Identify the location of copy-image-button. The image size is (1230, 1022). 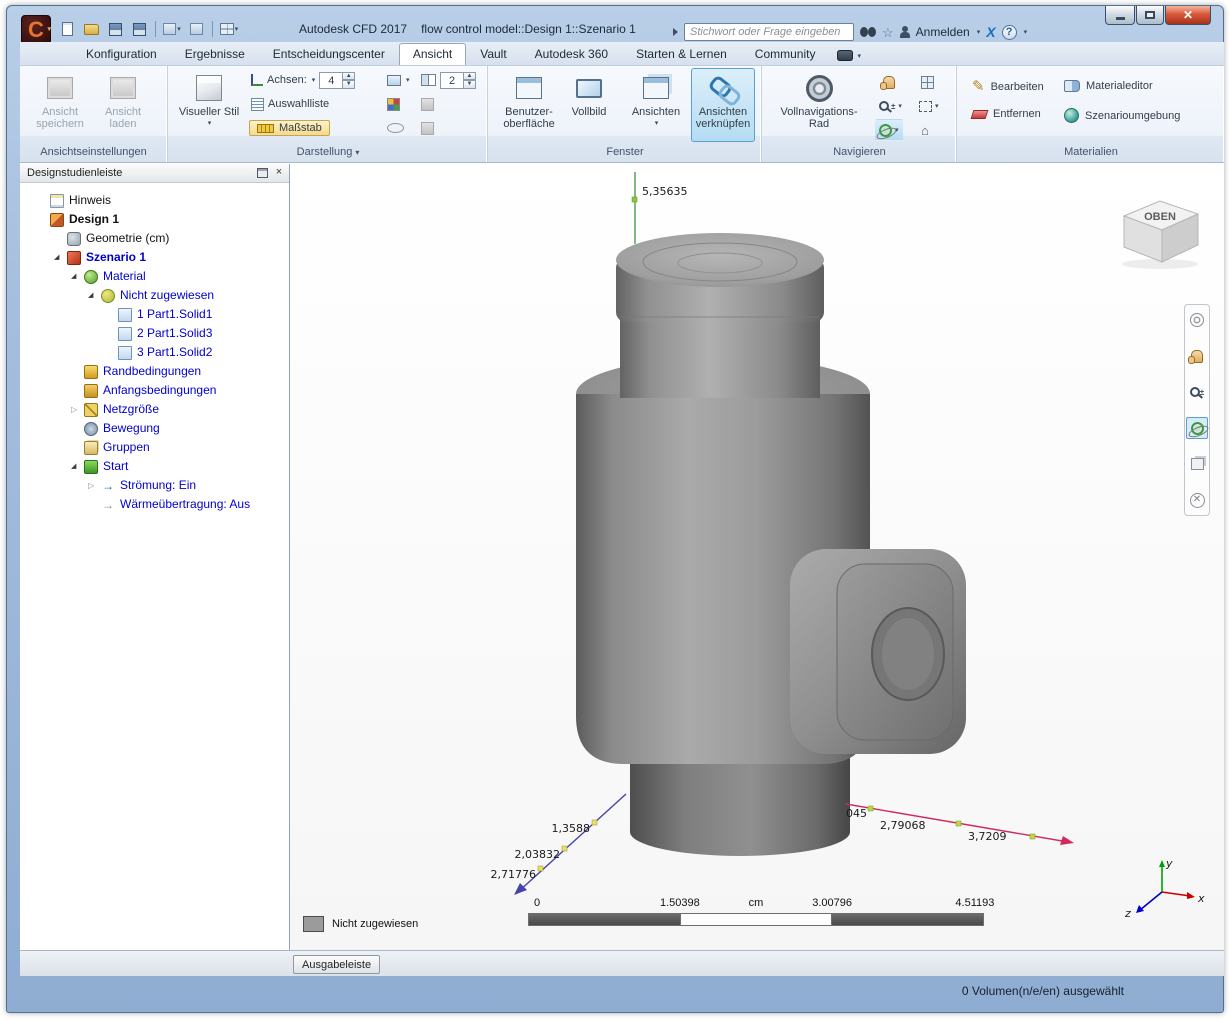
(427, 104).